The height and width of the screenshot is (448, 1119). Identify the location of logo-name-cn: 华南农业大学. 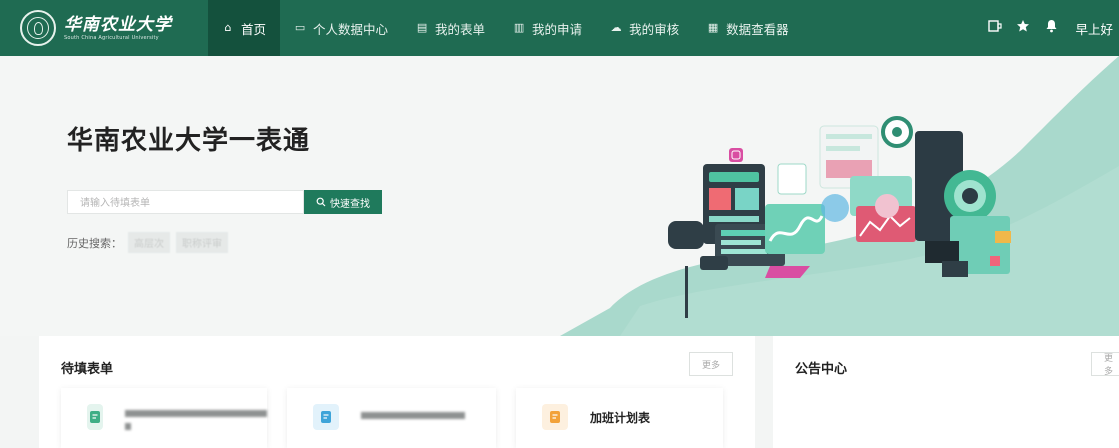
(118, 25).